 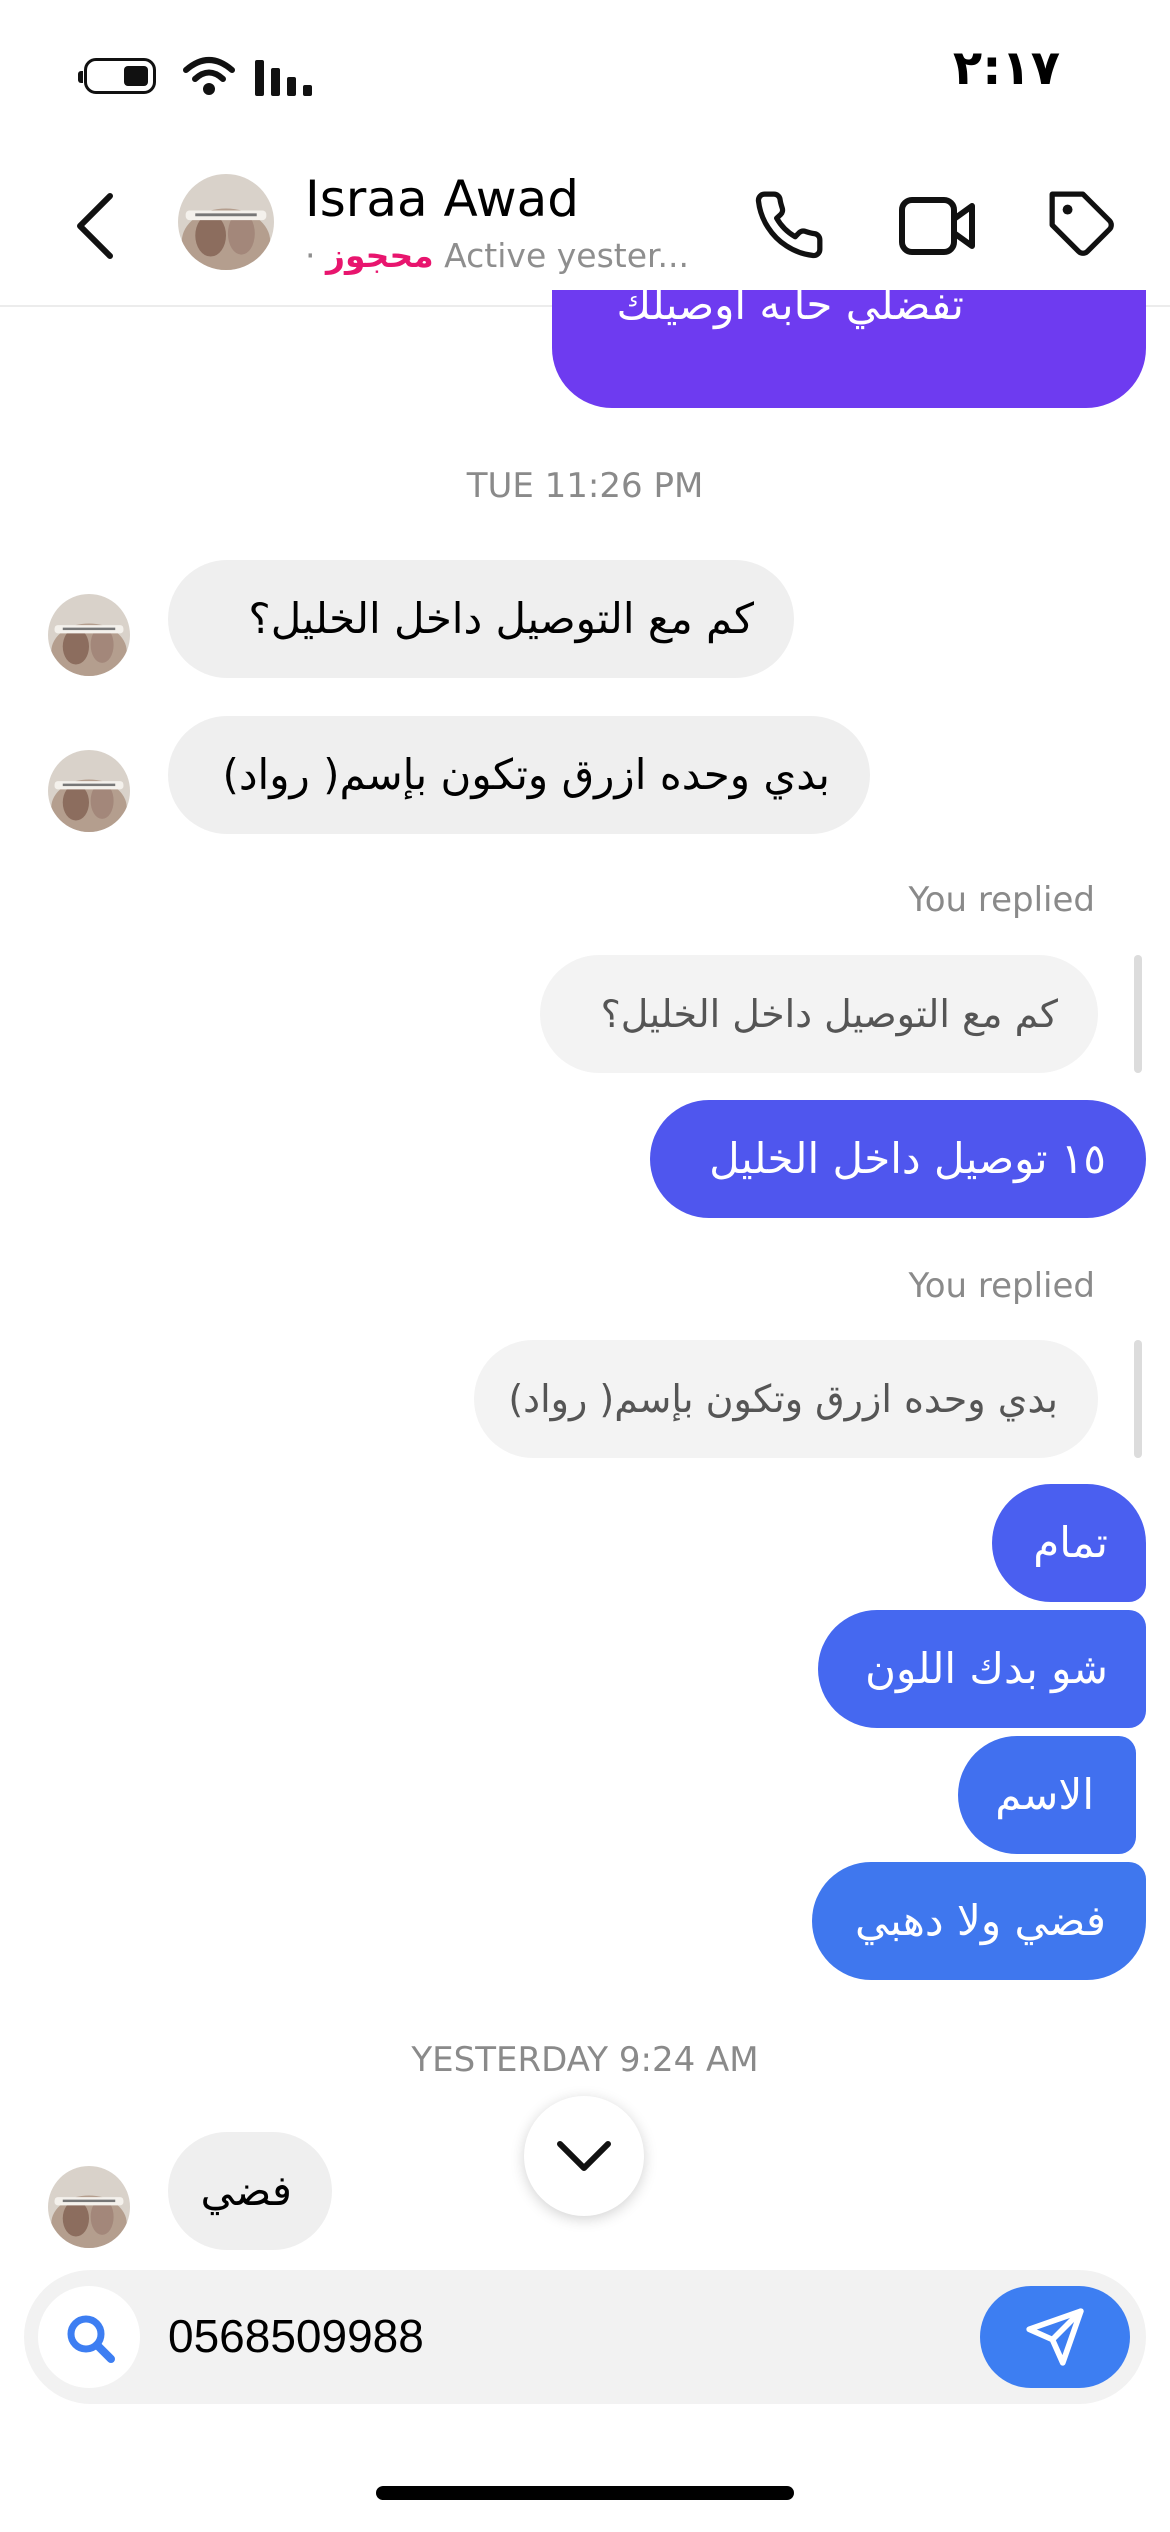 I want to click on search-button, so click(x=89, y=2337).